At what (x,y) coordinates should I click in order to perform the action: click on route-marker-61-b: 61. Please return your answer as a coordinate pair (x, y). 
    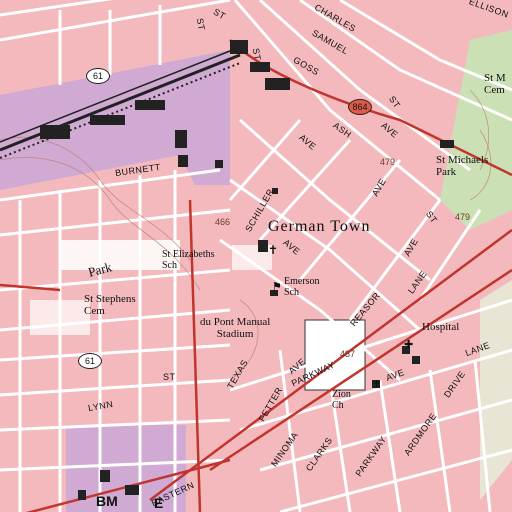
    Looking at the image, I should click on (90, 361).